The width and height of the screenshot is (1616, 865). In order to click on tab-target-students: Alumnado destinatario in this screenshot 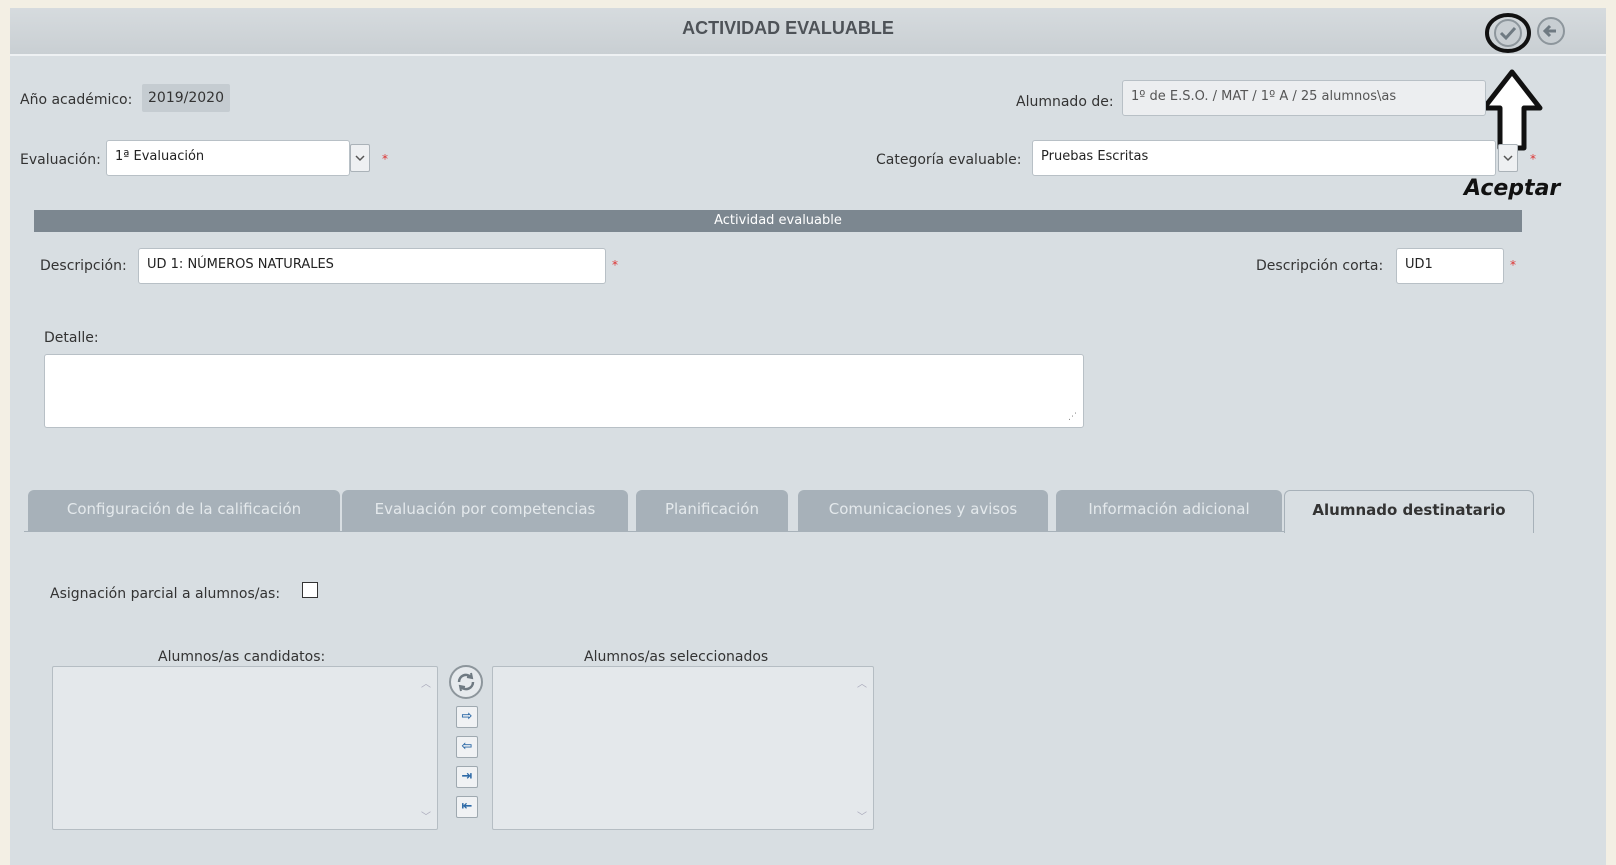, I will do `click(1409, 511)`.